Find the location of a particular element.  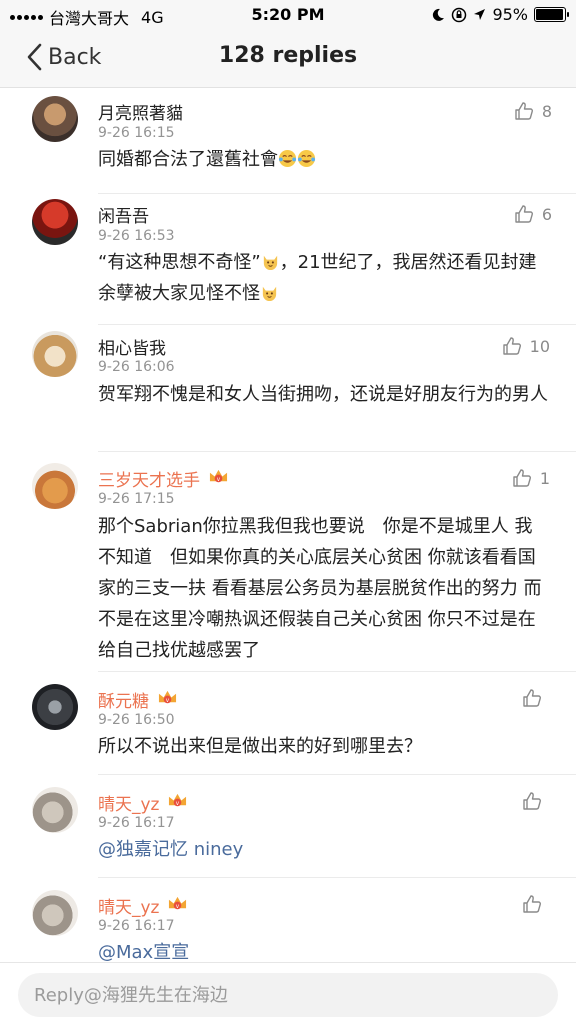

nav-bar: Back 128 replies is located at coordinates (288, 59).